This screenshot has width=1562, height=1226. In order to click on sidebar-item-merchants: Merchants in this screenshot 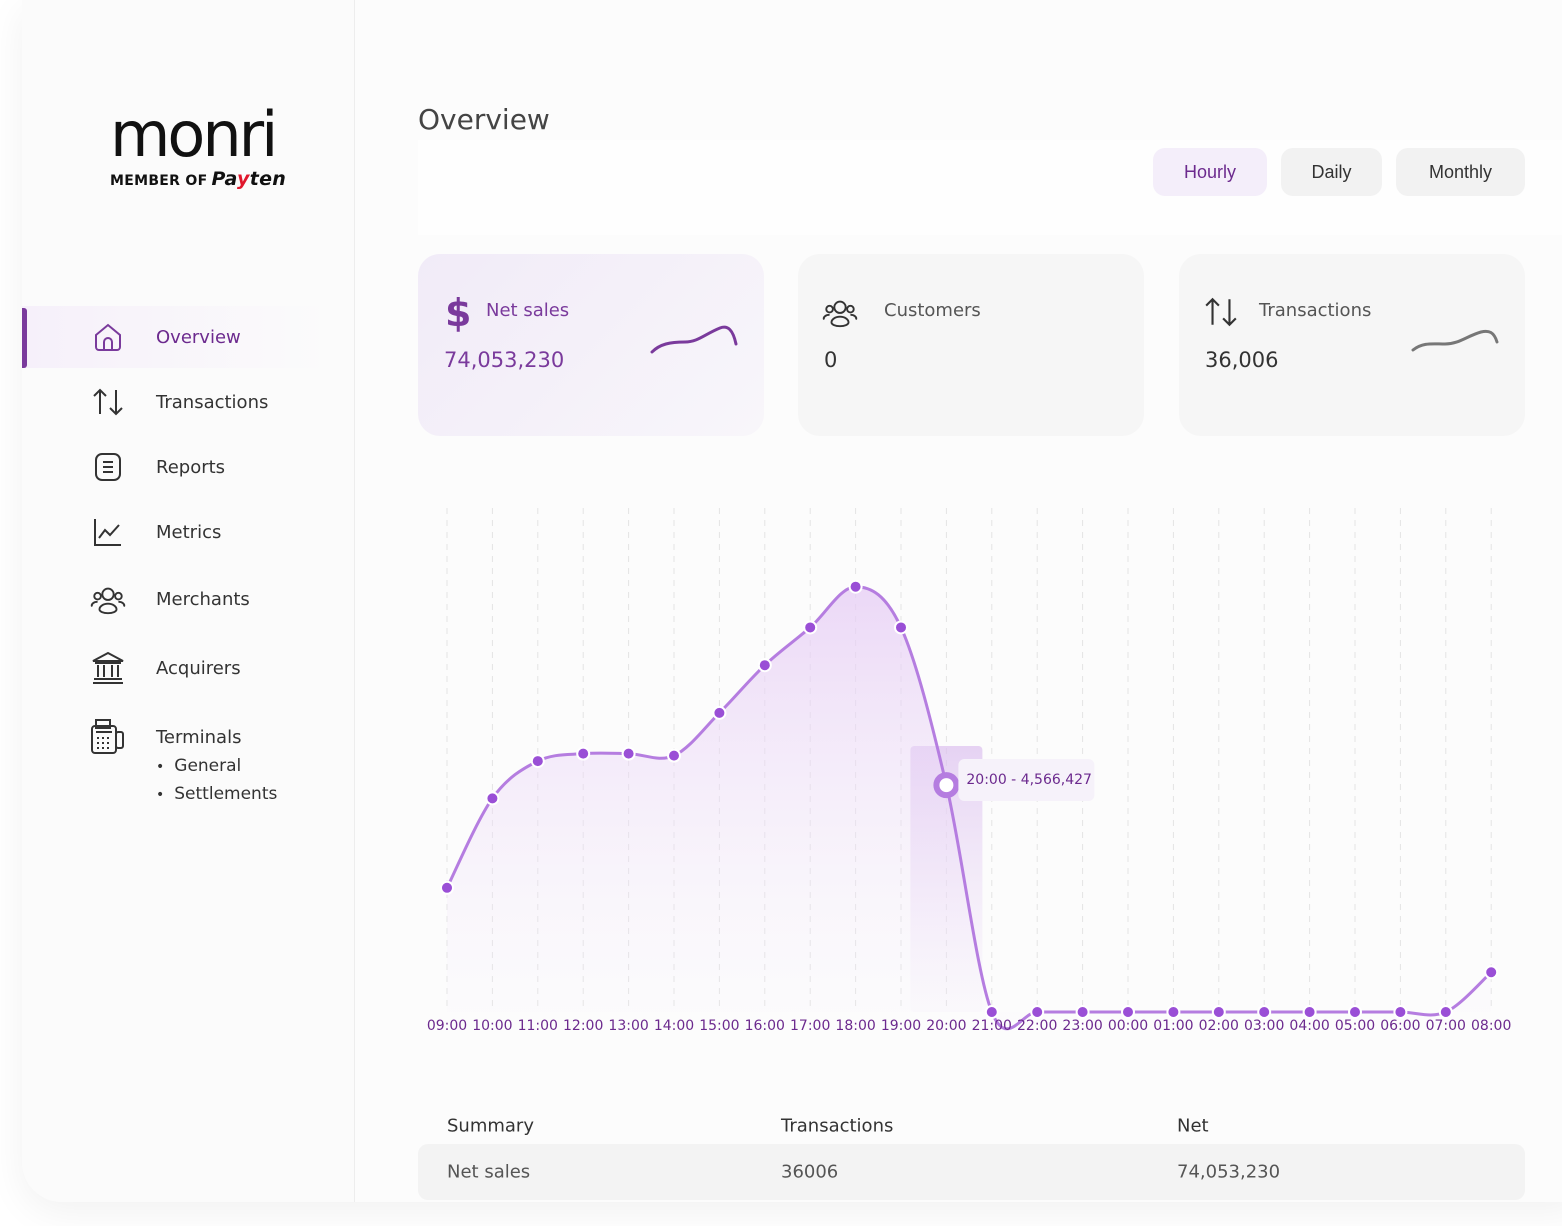, I will do `click(175, 599)`.